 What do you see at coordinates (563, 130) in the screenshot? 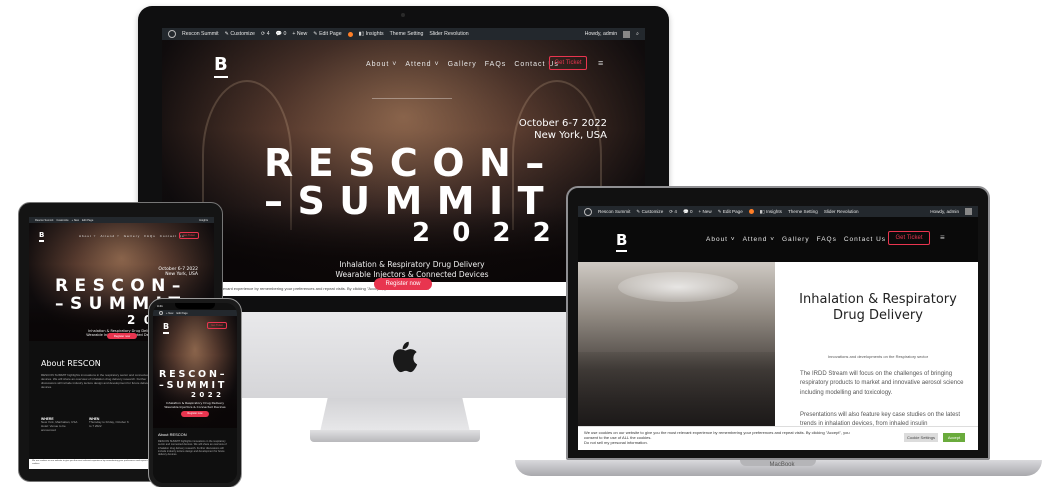
I see `event-date-block: October 6-7 2022 New York, USA` at bounding box center [563, 130].